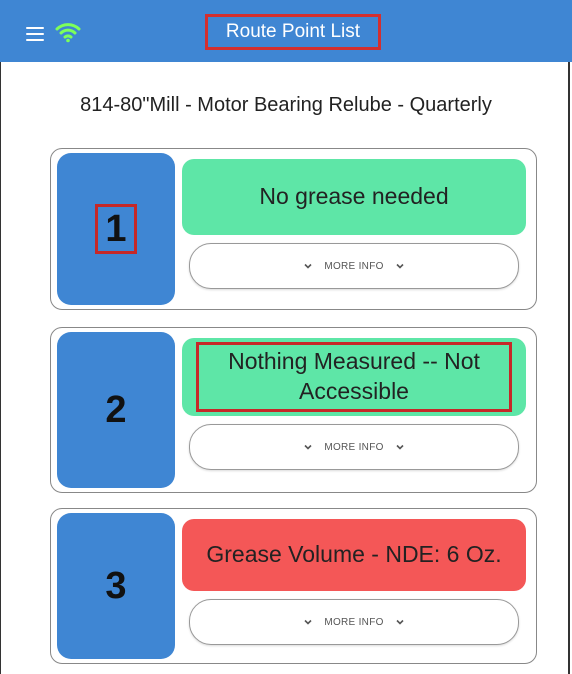 The image size is (572, 674). I want to click on point-number-block: 3, so click(116, 586).